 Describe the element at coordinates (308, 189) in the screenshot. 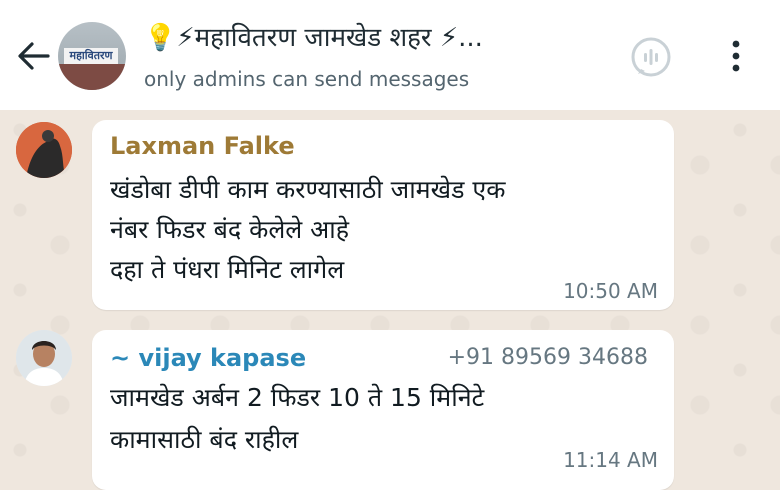

I see `message-text-line: खंडोबा डीपी काम करण्यासाठी जामखेड एक` at that location.